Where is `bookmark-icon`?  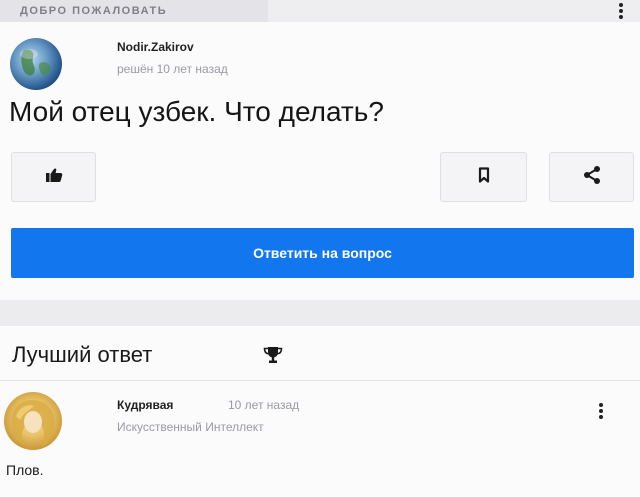
bookmark-icon is located at coordinates (484, 177).